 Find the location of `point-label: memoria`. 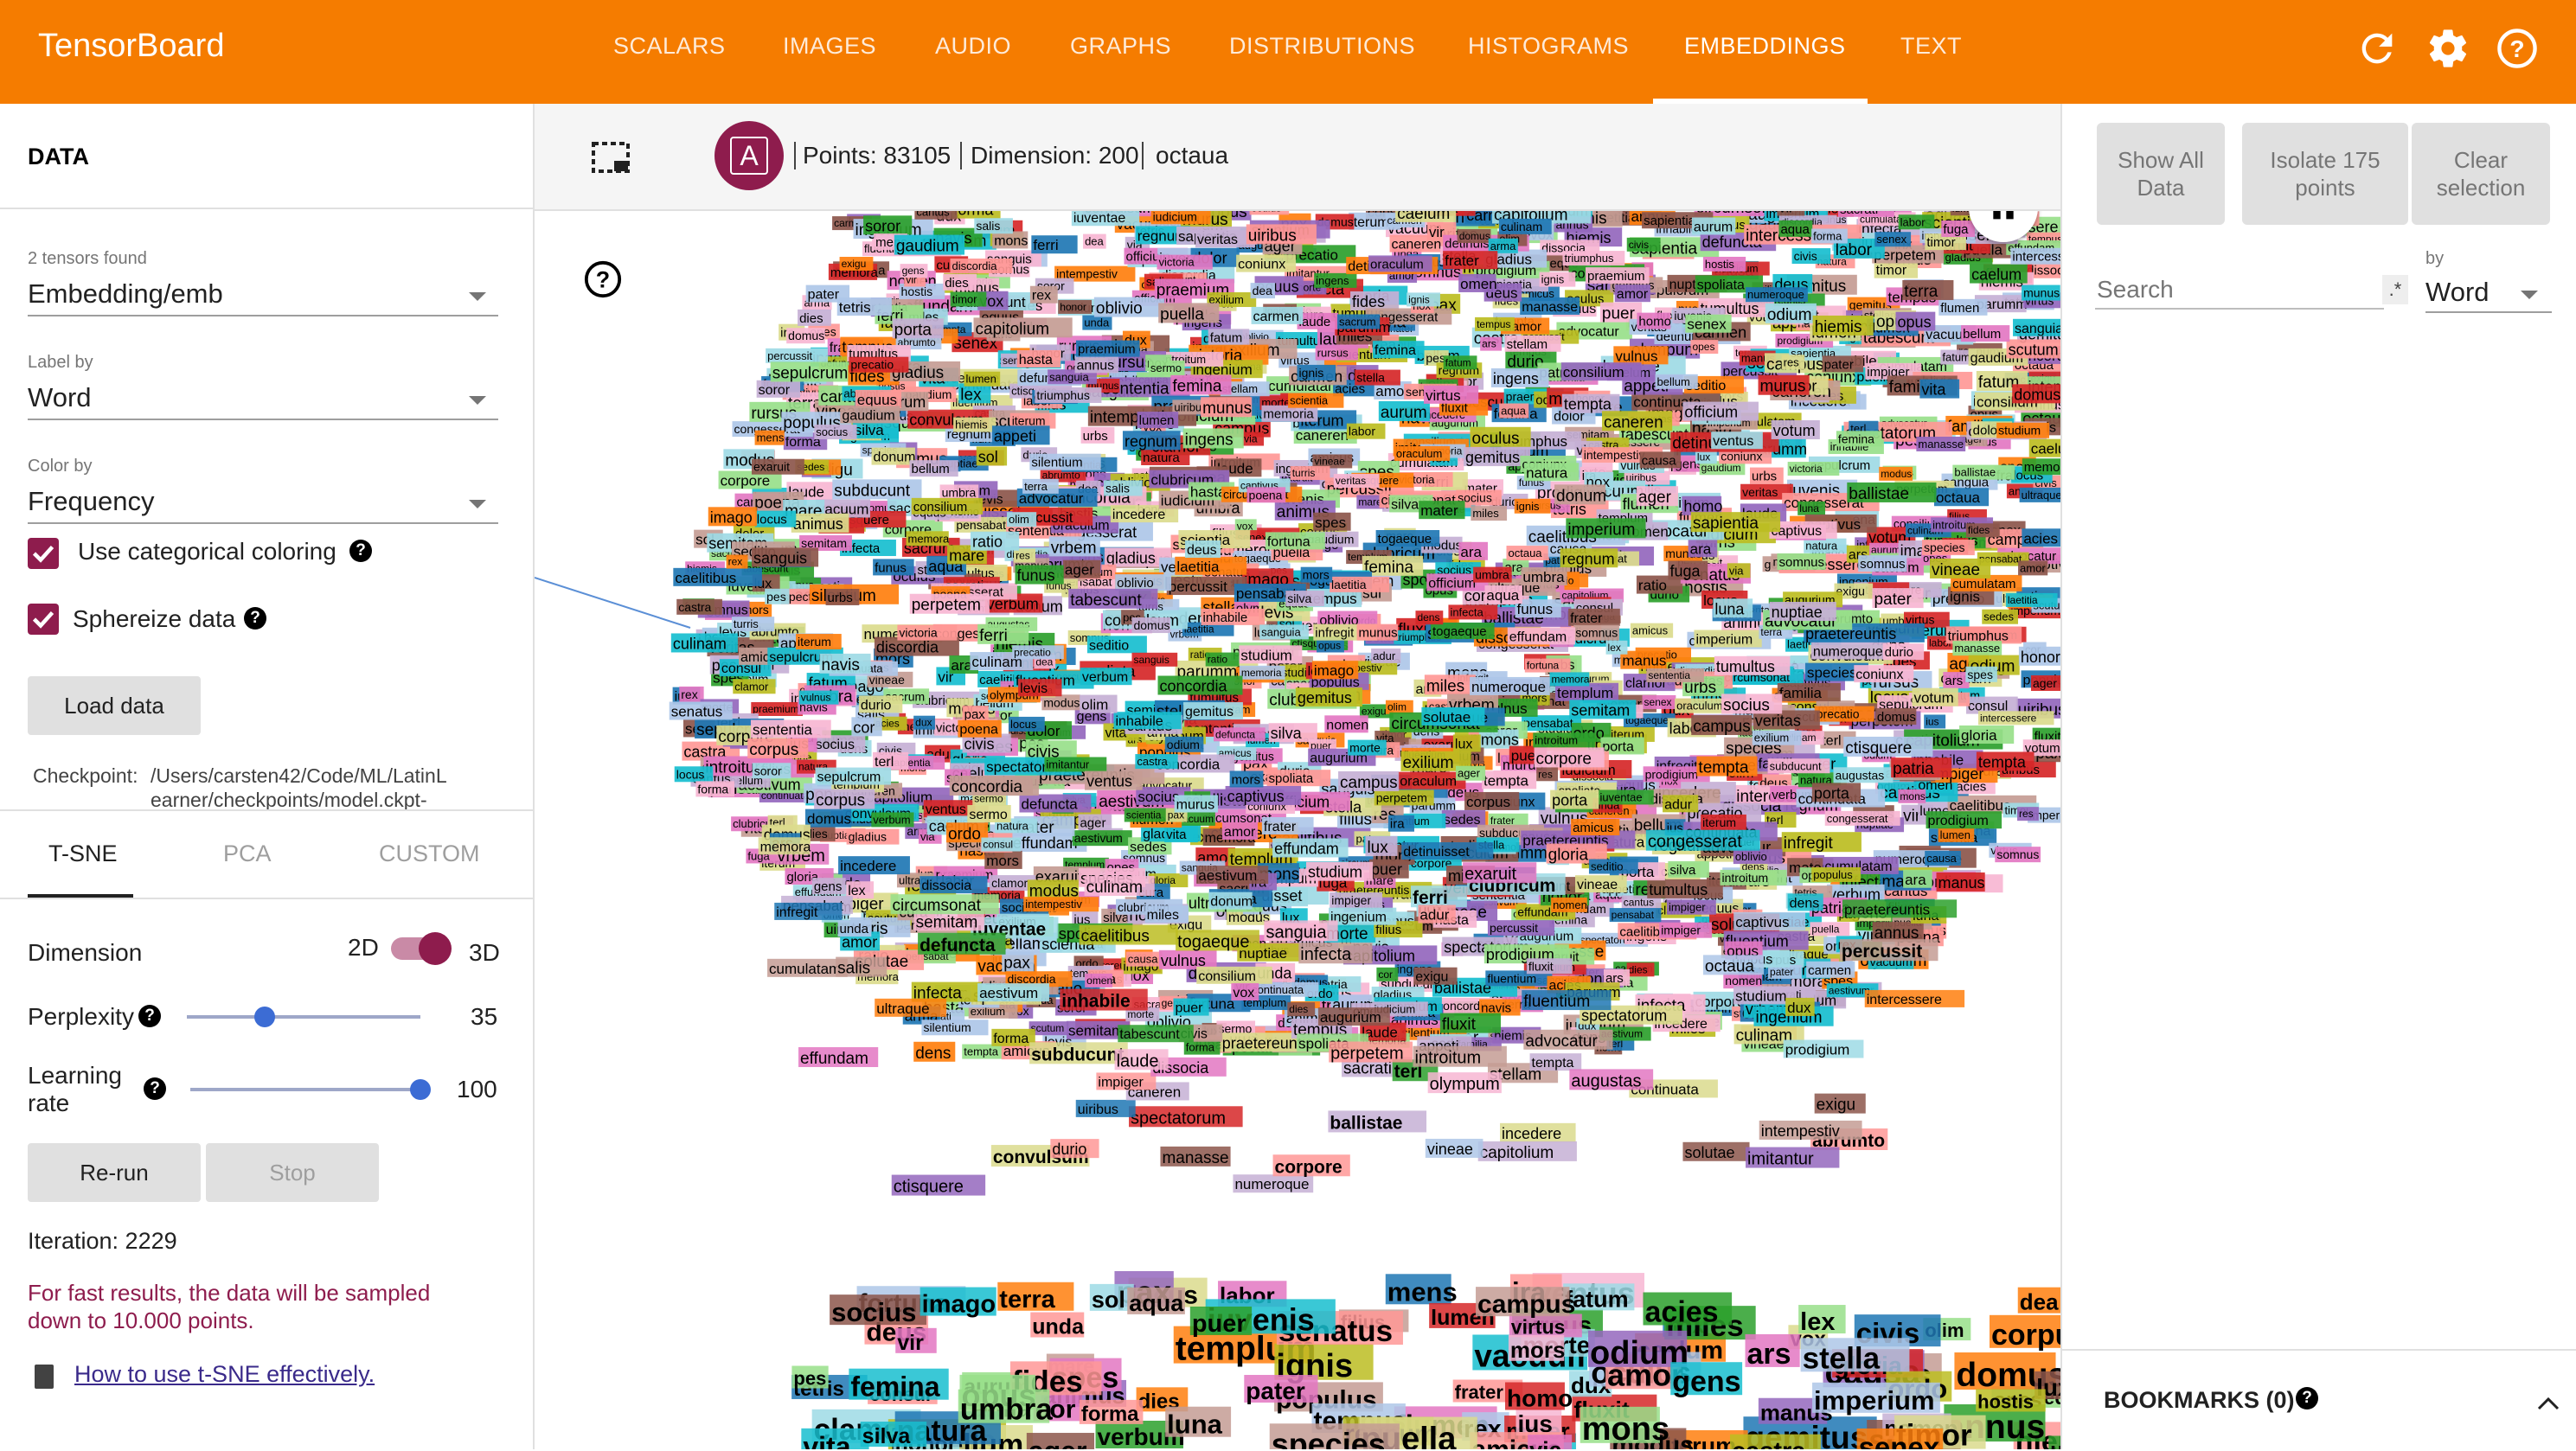

point-label: memoria is located at coordinates (1262, 672).